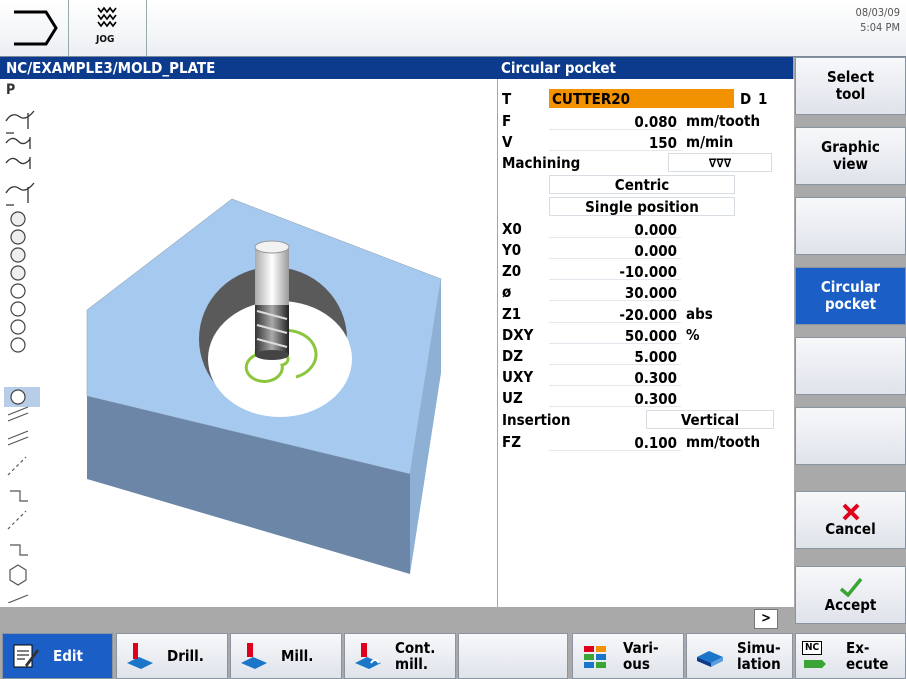 The height and width of the screenshot is (679, 906). I want to click on edit-button: Edit, so click(57, 656).